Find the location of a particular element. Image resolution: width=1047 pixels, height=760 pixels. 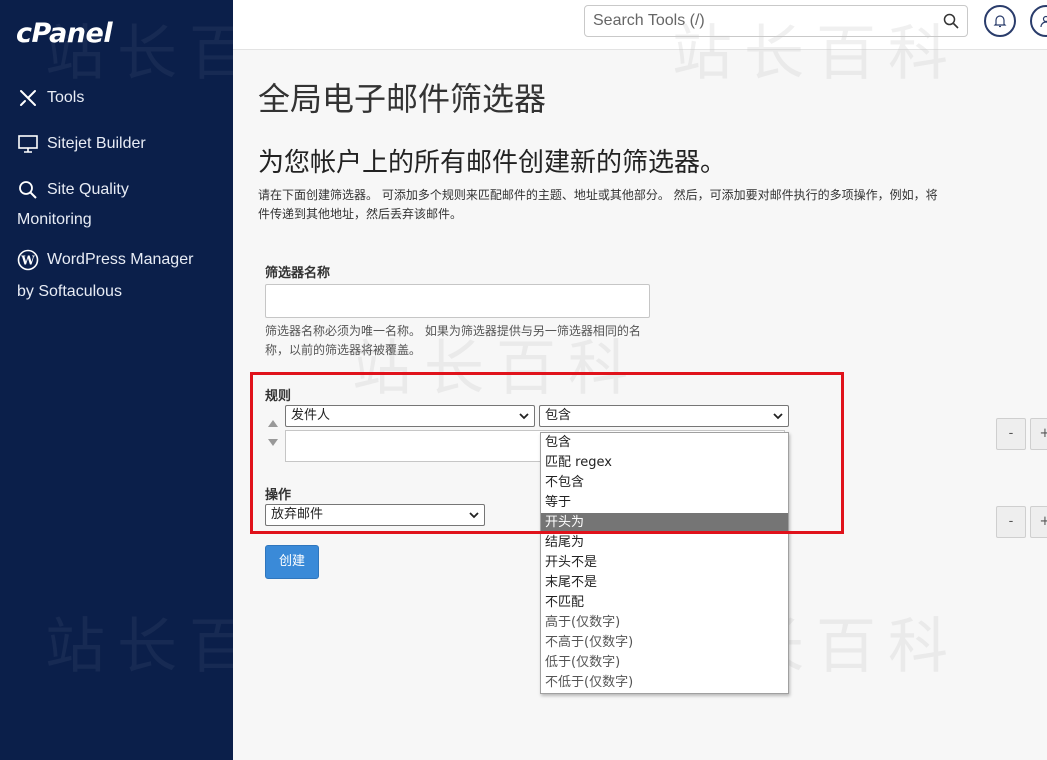

dropdown-option-highlighted: 开头为 is located at coordinates (664, 523).